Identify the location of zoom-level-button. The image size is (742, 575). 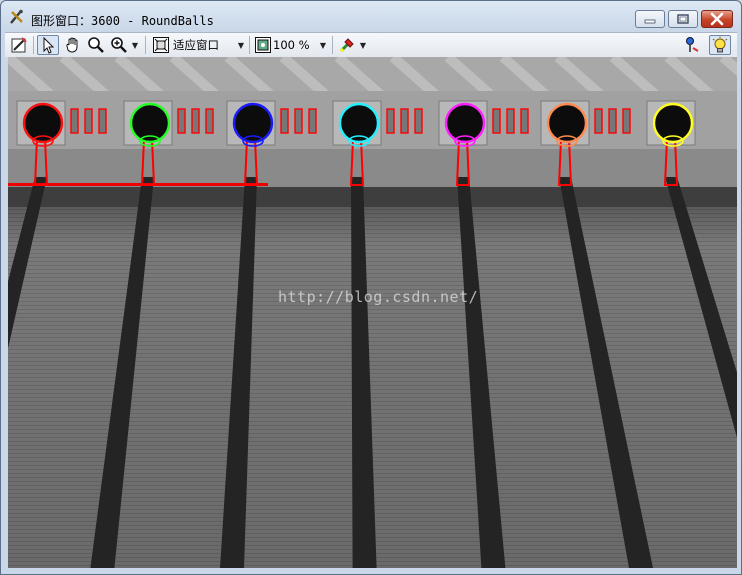
(263, 45).